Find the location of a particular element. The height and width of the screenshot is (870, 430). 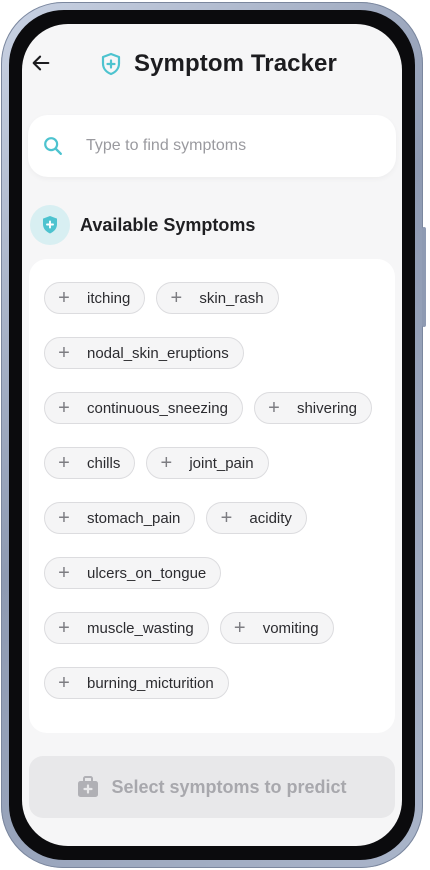

symptom-chip-label: muscle_wasting is located at coordinates (140, 628).